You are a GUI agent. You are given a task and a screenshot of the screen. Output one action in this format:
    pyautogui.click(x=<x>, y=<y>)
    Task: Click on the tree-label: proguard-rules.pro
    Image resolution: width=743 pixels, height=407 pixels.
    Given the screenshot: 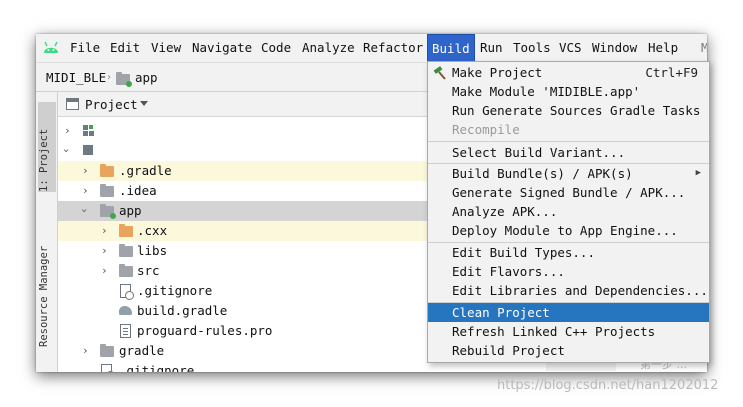 What is the action you would take?
    pyautogui.click(x=205, y=330)
    